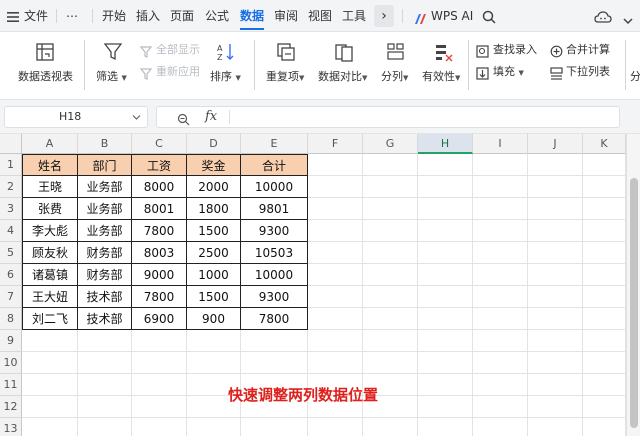 This screenshot has width=640, height=436. I want to click on table-cell: 10503, so click(274, 253).